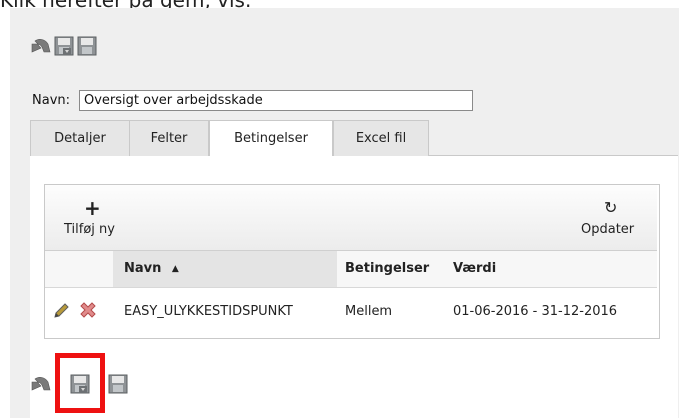 The image size is (686, 418). Describe the element at coordinates (92, 208) in the screenshot. I see `plus-icon: +` at that location.